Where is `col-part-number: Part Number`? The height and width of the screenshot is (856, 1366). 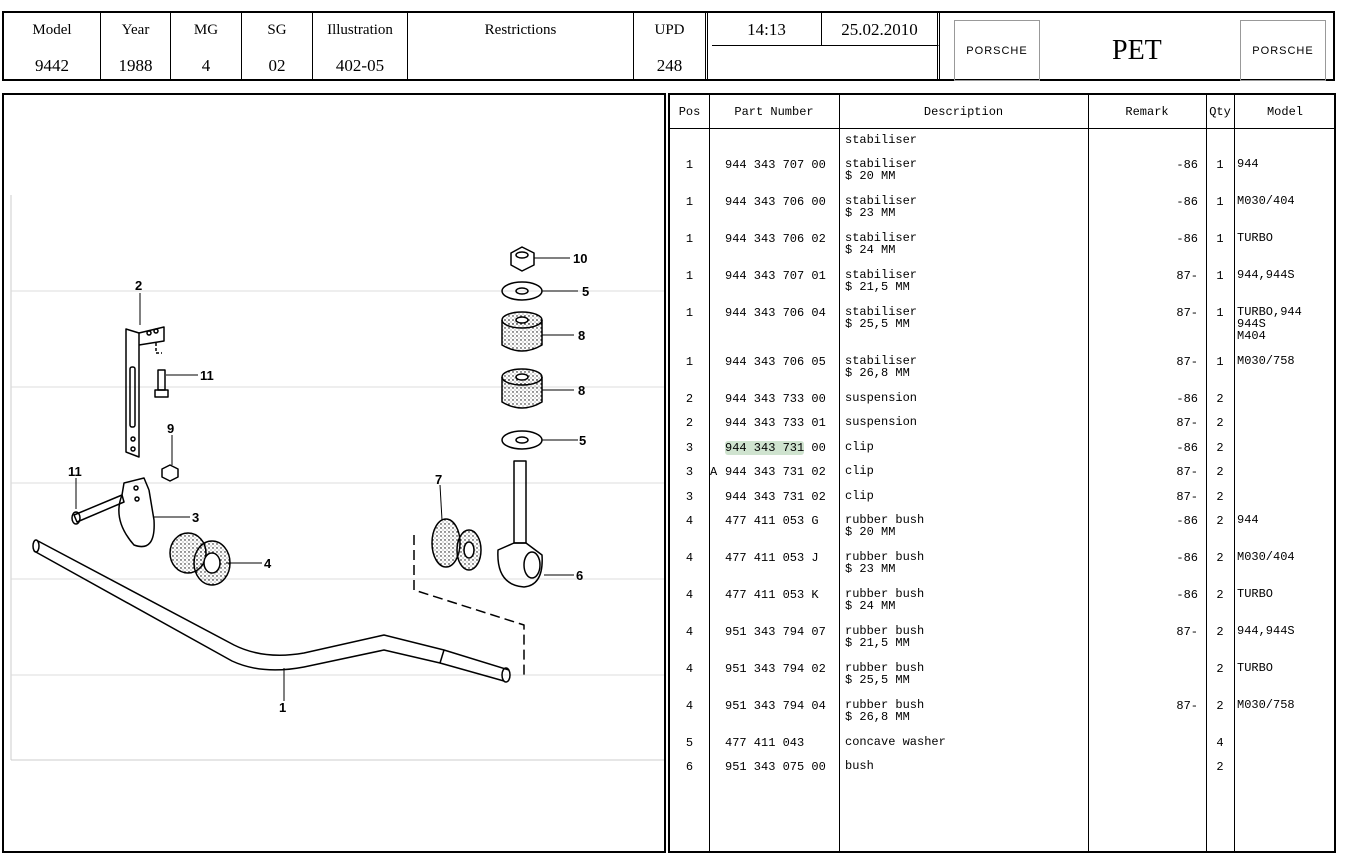 col-part-number: Part Number is located at coordinates (774, 112).